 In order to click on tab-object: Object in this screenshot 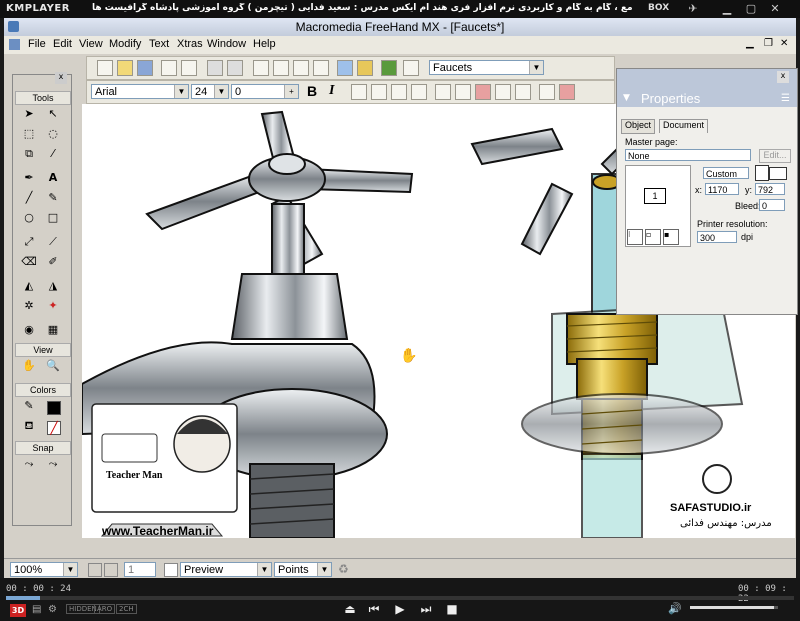, I will do `click(638, 126)`.